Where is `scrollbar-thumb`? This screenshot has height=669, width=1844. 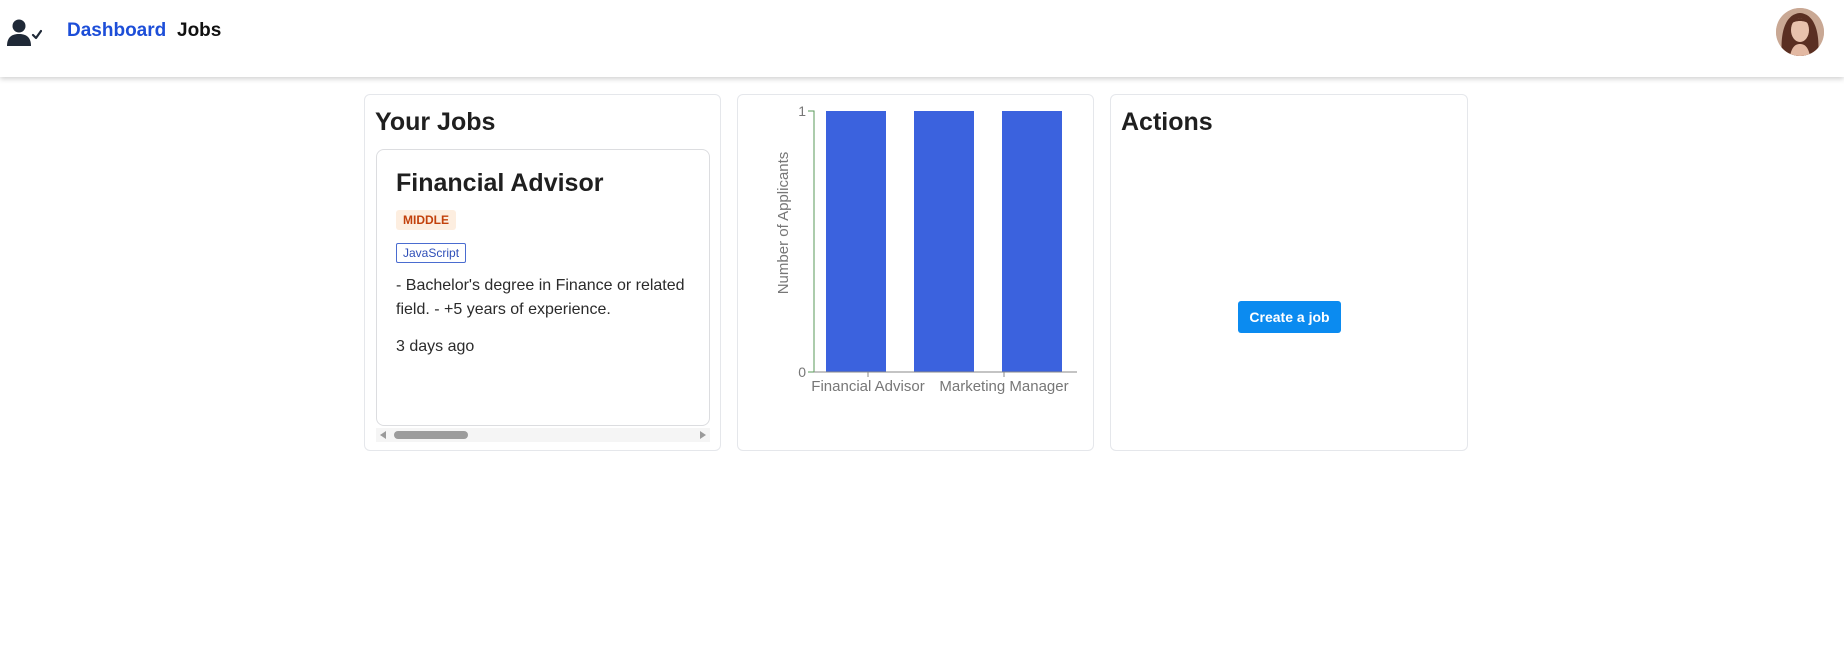 scrollbar-thumb is located at coordinates (431, 435).